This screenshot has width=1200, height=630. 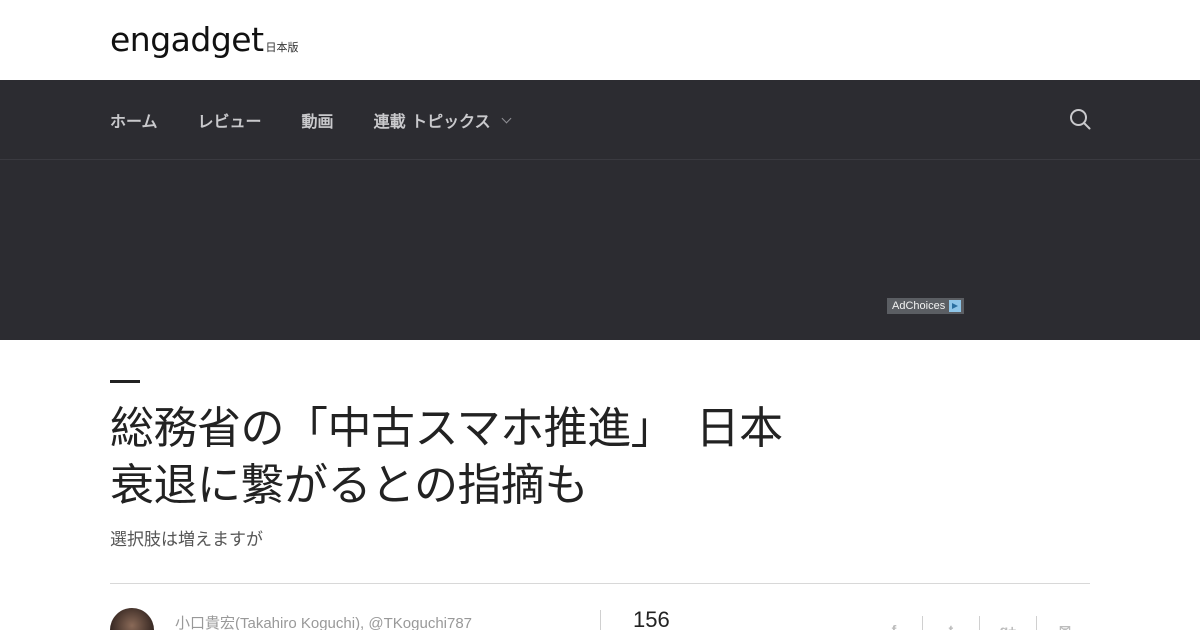 I want to click on facebook-icon: f, so click(x=894, y=623).